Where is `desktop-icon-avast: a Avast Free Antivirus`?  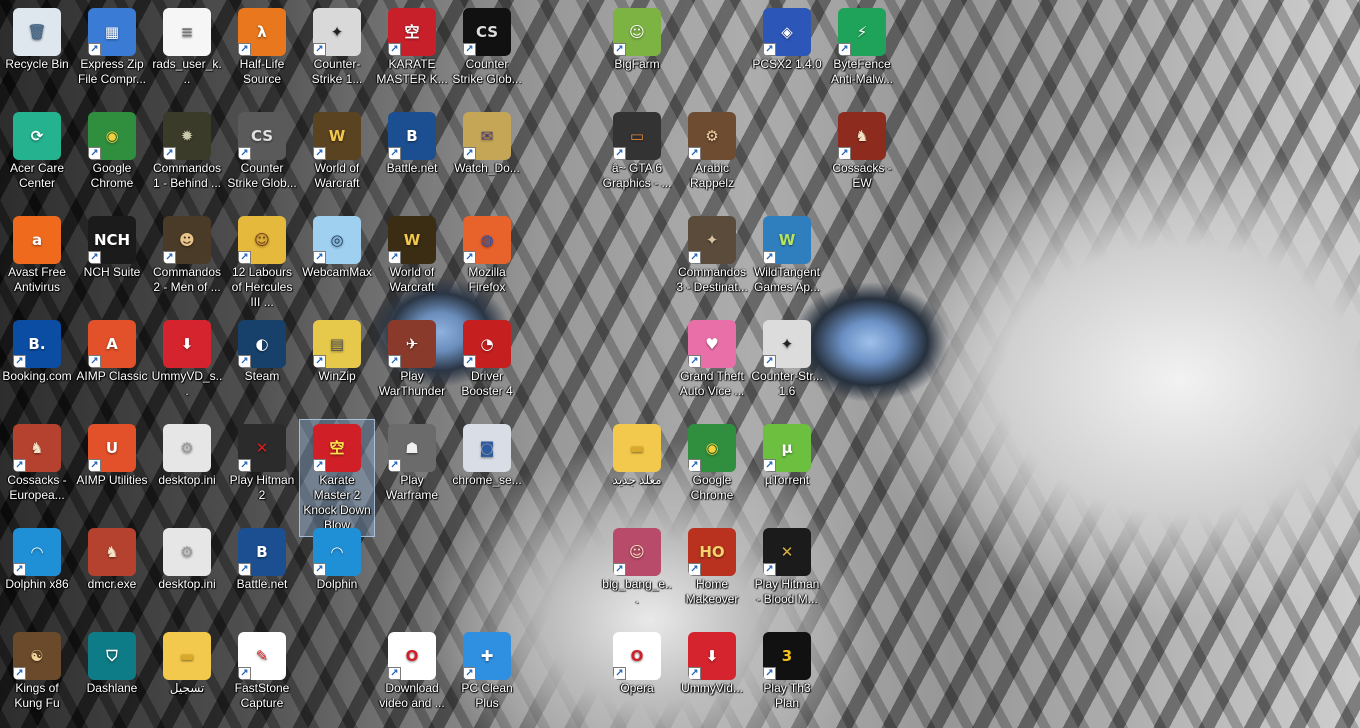 desktop-icon-avast: a Avast Free Antivirus is located at coordinates (37, 262).